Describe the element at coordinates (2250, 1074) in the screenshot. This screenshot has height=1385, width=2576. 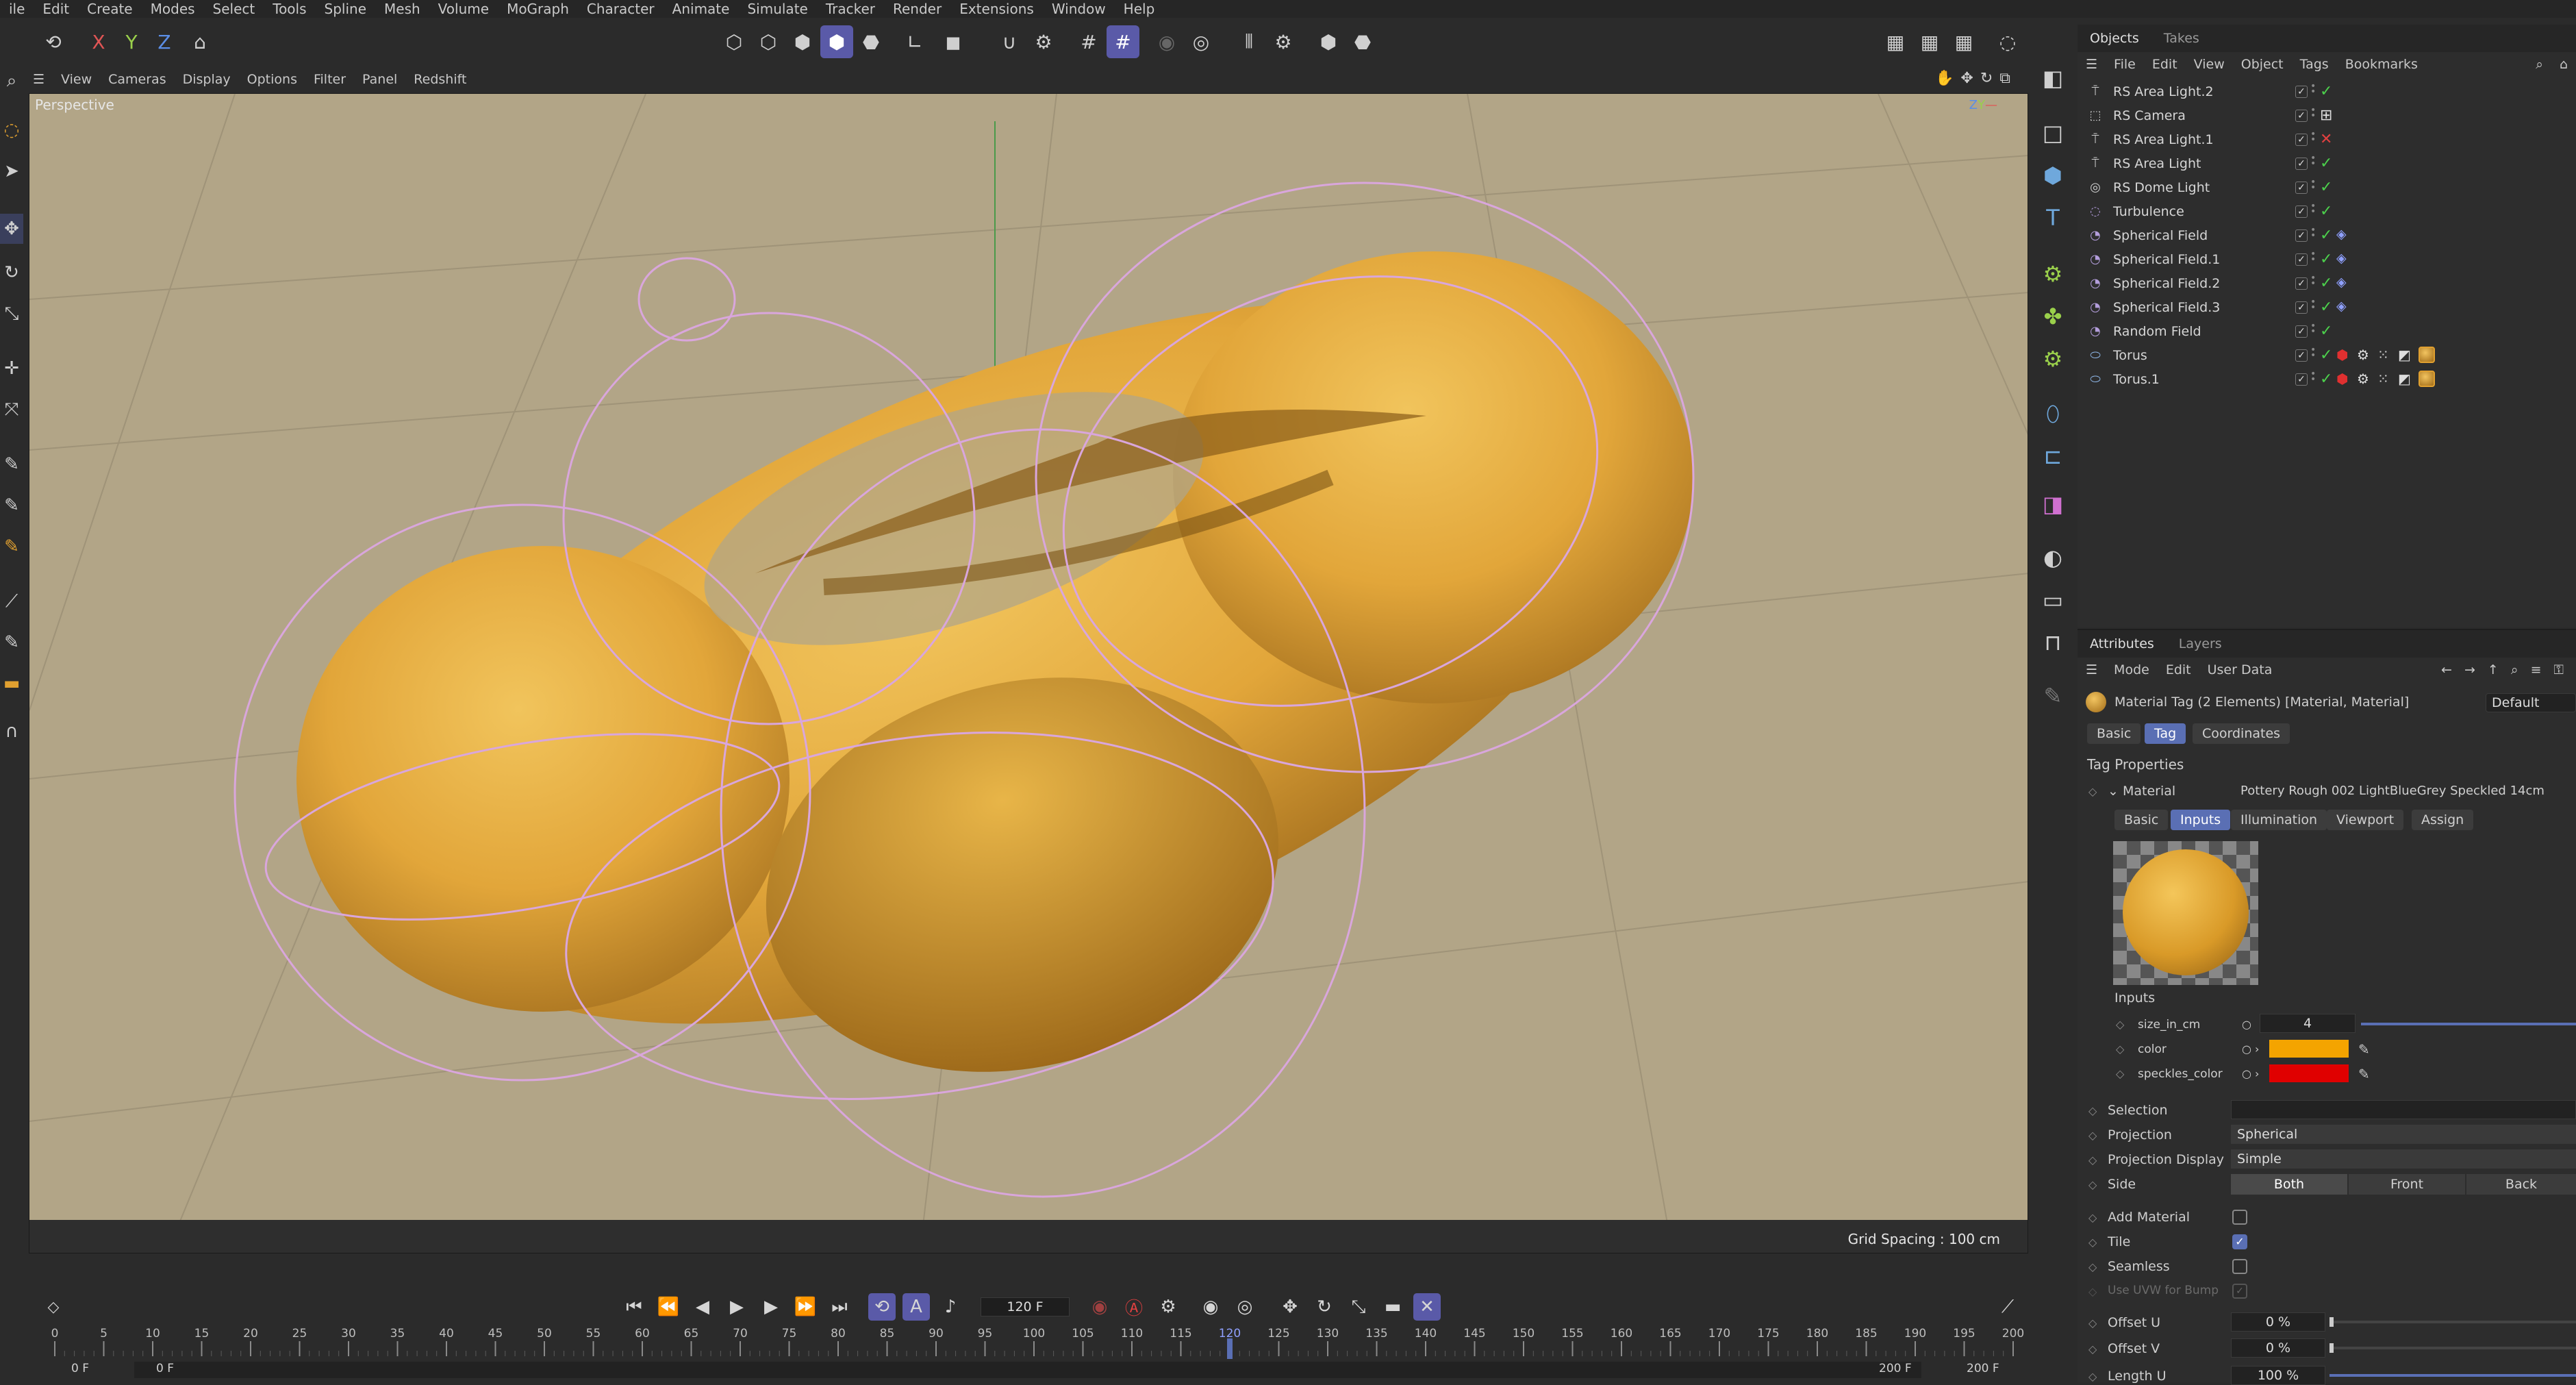
I see `speckles-keyframe-icon: ○ ›` at that location.